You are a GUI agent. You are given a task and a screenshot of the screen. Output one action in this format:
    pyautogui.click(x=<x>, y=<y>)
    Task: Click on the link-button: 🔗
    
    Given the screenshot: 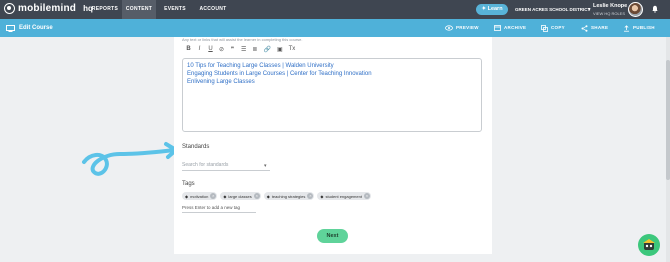 What is the action you would take?
    pyautogui.click(x=266, y=49)
    